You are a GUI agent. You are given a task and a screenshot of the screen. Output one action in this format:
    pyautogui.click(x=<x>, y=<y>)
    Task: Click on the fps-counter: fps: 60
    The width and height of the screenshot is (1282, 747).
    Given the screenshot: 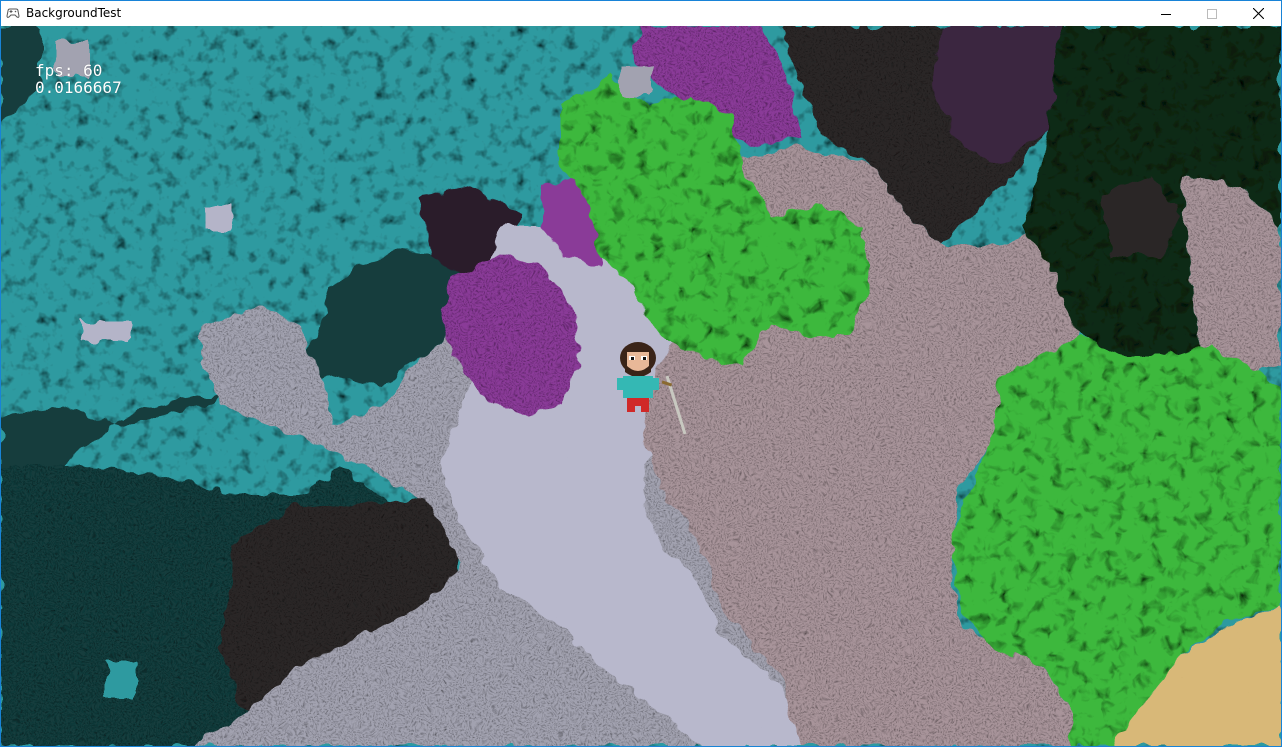 What is the action you would take?
    pyautogui.click(x=69, y=70)
    